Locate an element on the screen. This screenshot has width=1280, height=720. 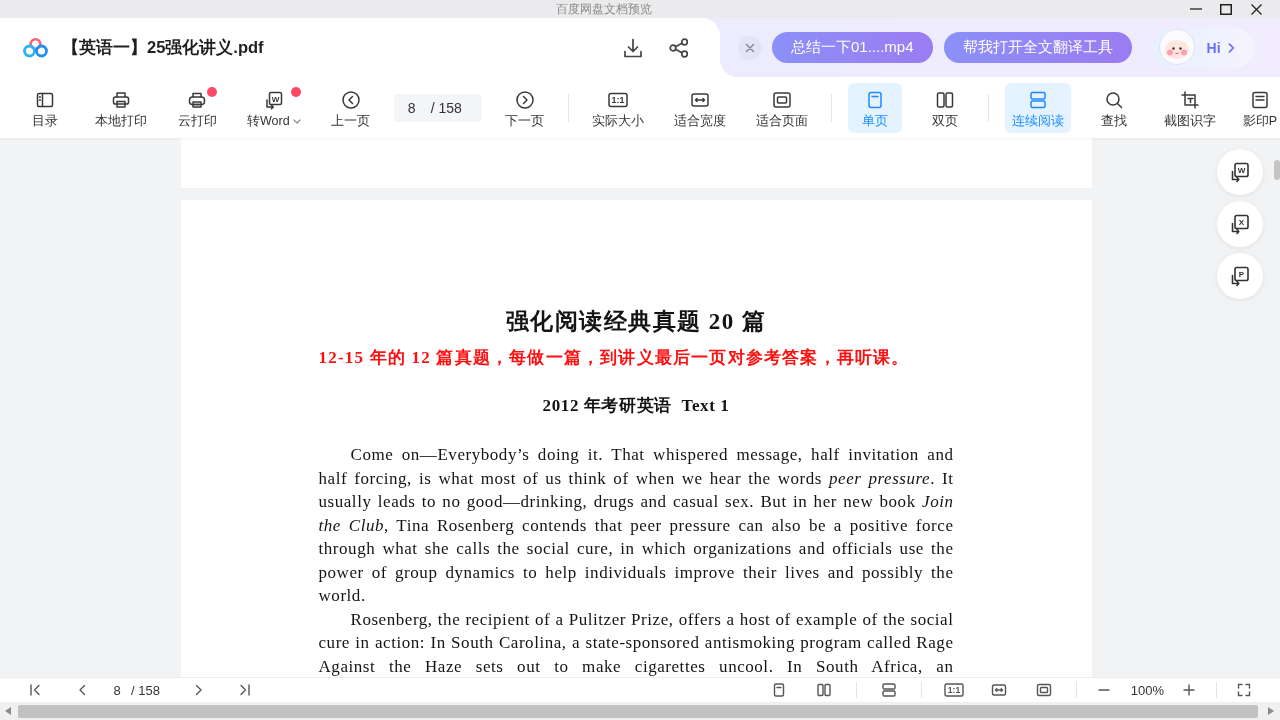
dismiss-button is located at coordinates (750, 47).